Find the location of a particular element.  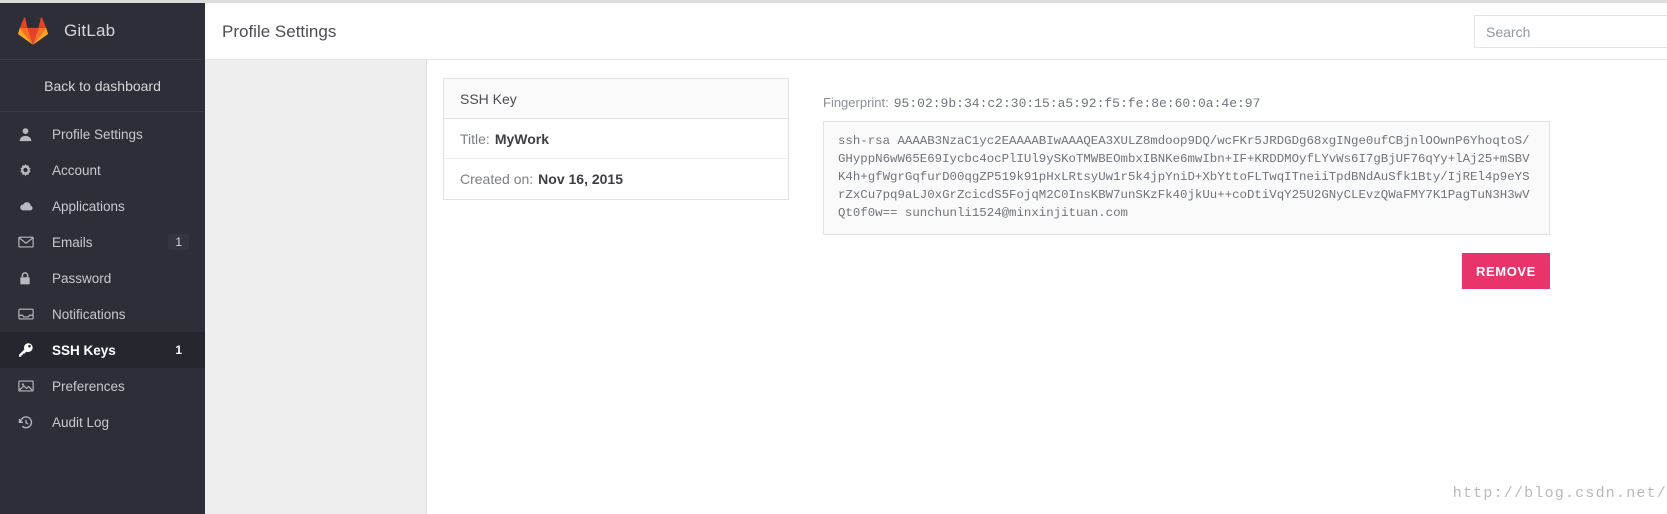

content-gutter is located at coordinates (316, 287).